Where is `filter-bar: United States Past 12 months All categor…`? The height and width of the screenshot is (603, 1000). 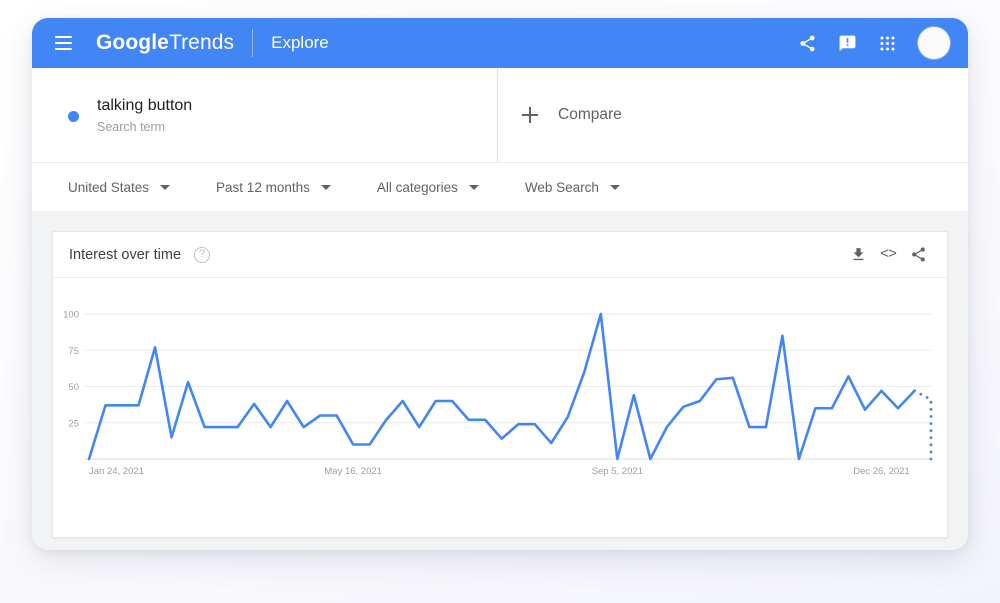
filter-bar: United States Past 12 months All categor… is located at coordinates (500, 189).